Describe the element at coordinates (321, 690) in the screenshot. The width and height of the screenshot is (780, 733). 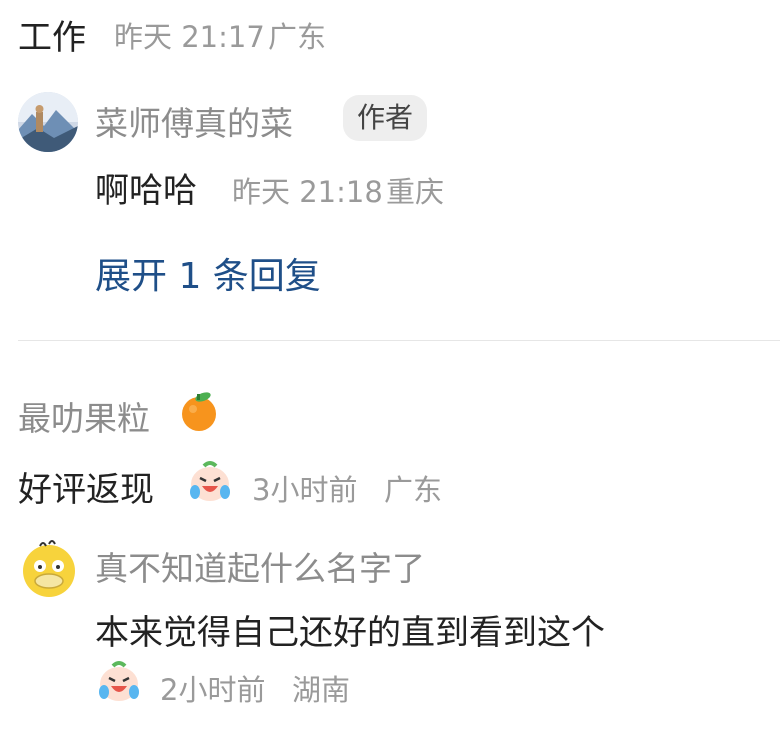
I see `comment-location: 湖南` at that location.